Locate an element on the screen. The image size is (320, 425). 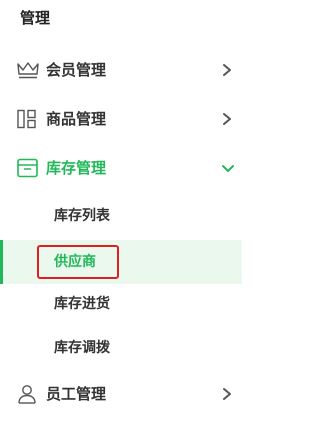
submenu-item-suppliers: 供应商 is located at coordinates (121, 262).